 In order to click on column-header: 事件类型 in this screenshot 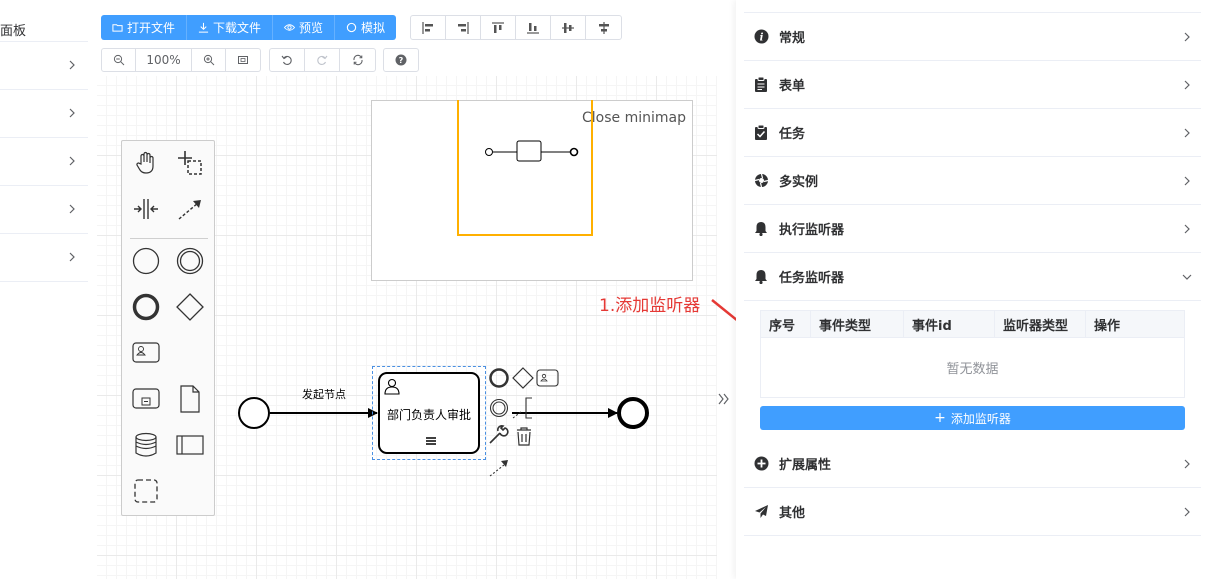, I will do `click(857, 324)`.